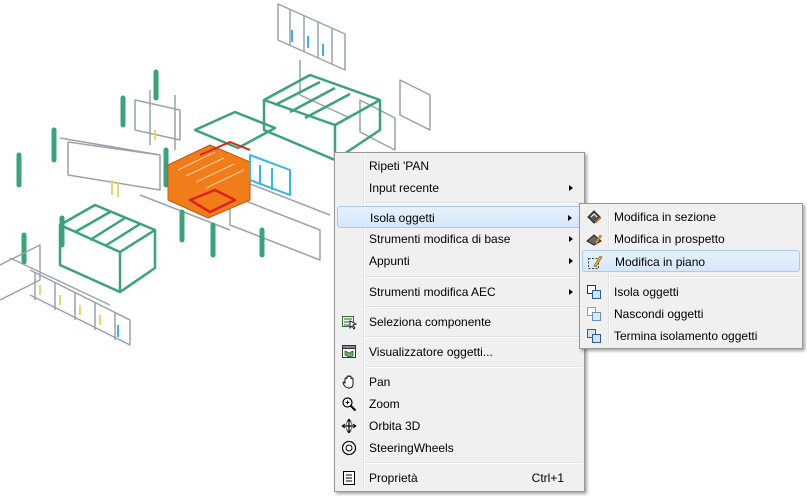 The width and height of the screenshot is (807, 496). I want to click on submenu-item-isolate-objects: Isola oggetti, so click(691, 292).